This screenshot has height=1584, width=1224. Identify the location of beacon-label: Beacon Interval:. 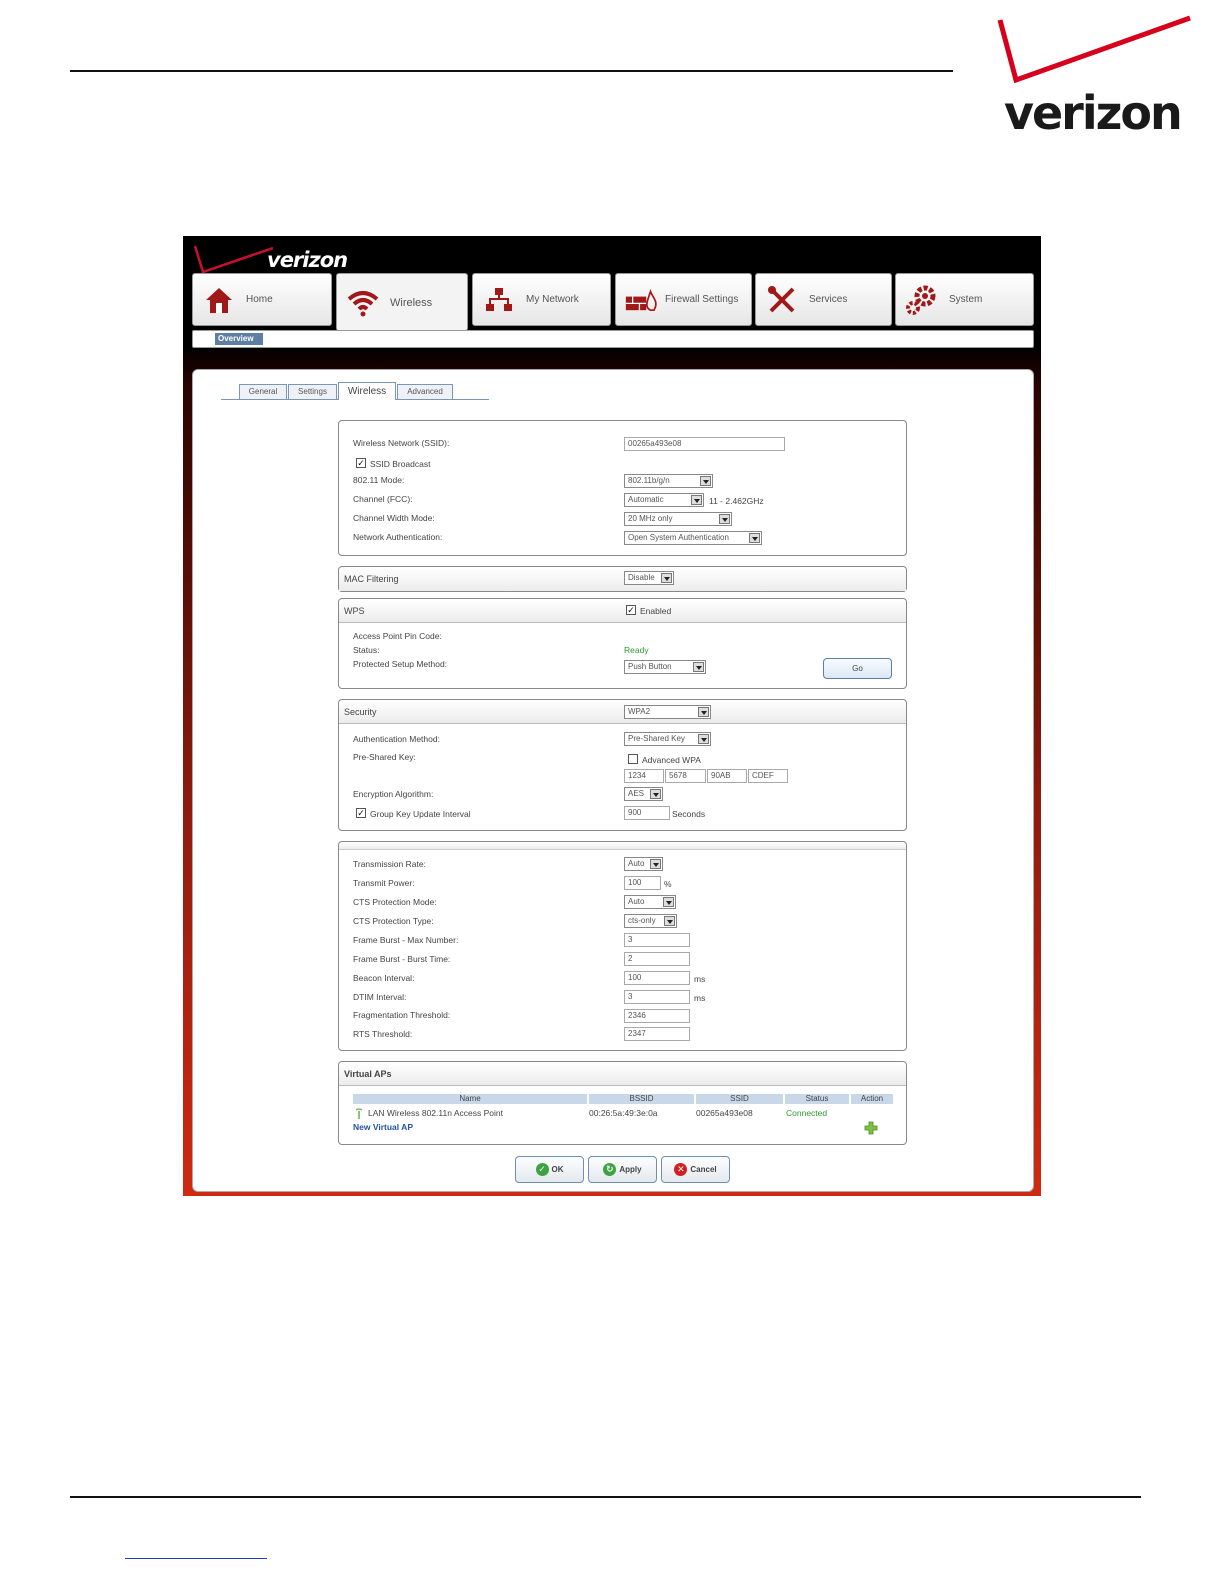
(384, 978).